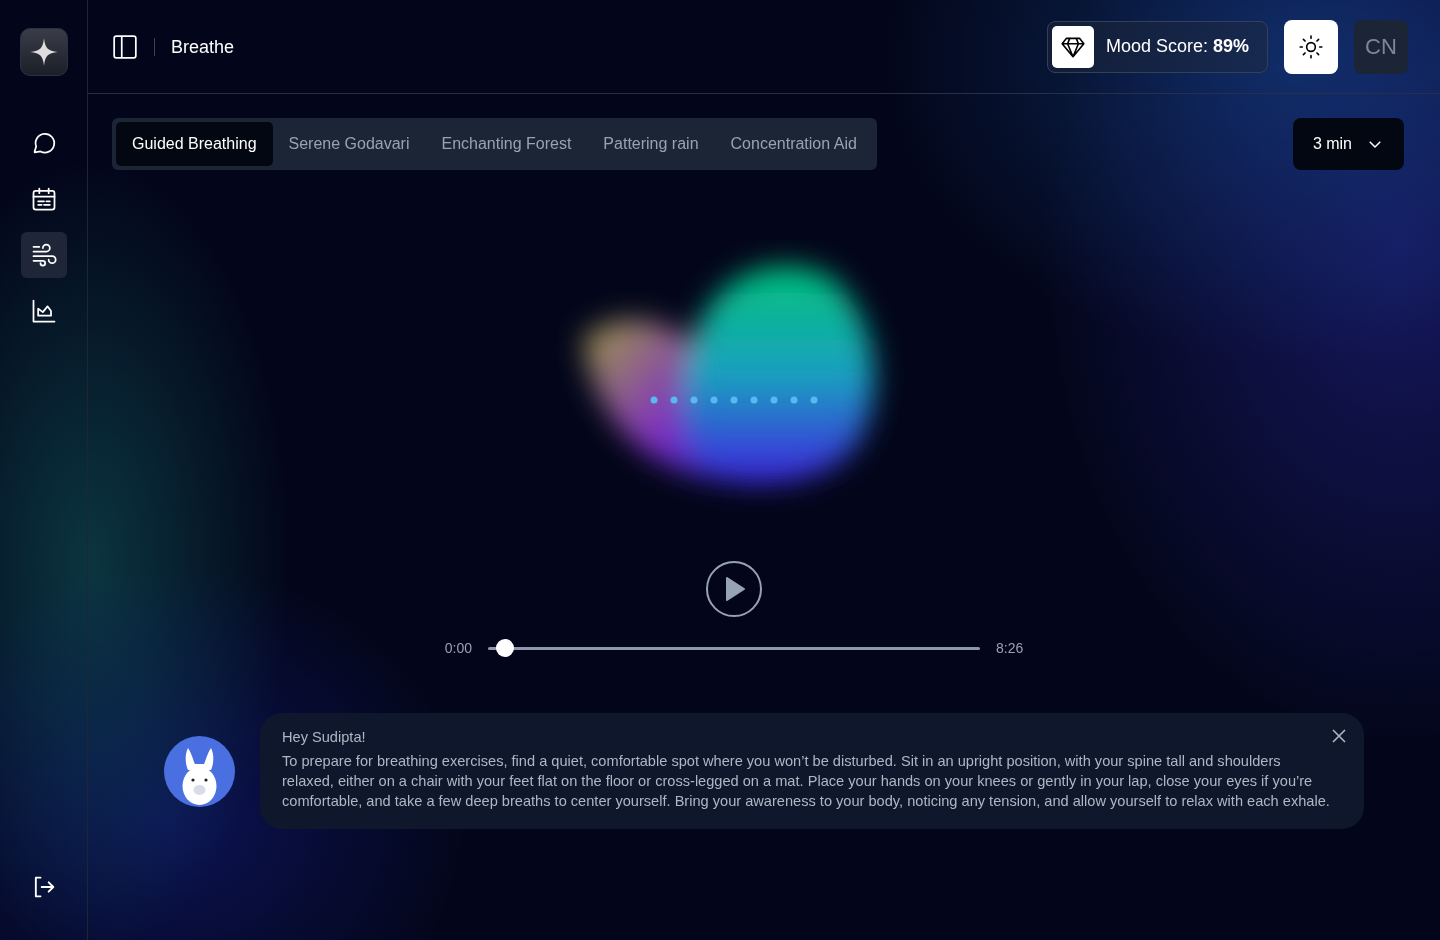 The height and width of the screenshot is (940, 1440). I want to click on theme-toggle-button, so click(1311, 46).